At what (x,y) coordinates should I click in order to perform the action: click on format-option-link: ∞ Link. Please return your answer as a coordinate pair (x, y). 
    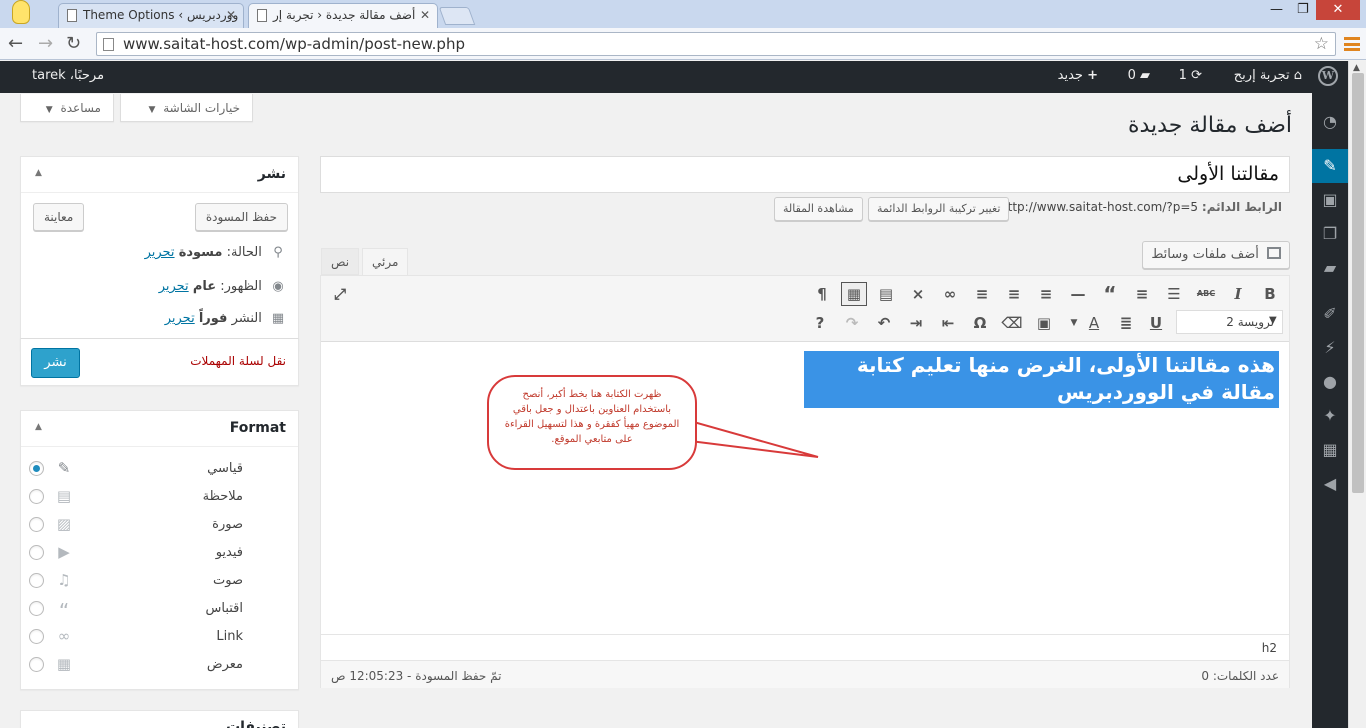
    Looking at the image, I should click on (159, 637).